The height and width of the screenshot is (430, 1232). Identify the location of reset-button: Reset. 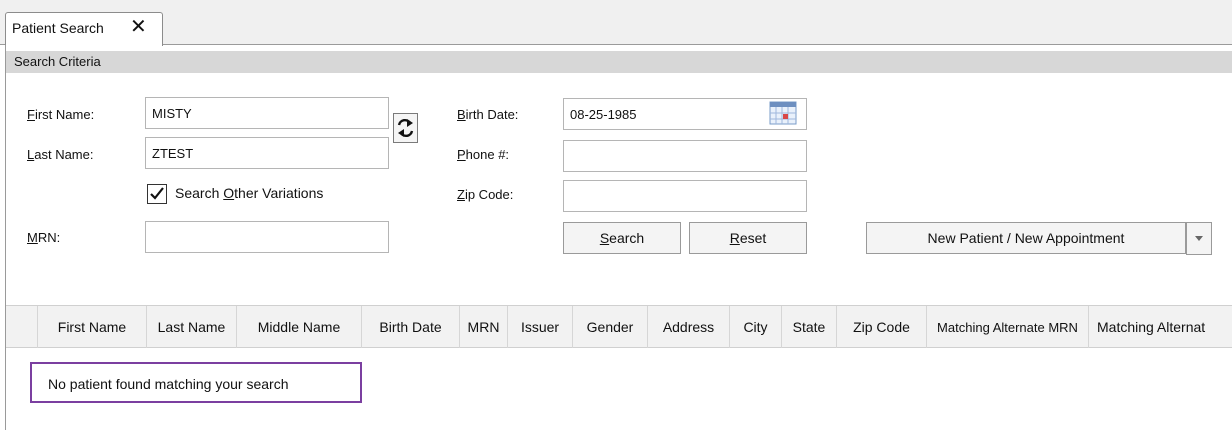
(748, 238).